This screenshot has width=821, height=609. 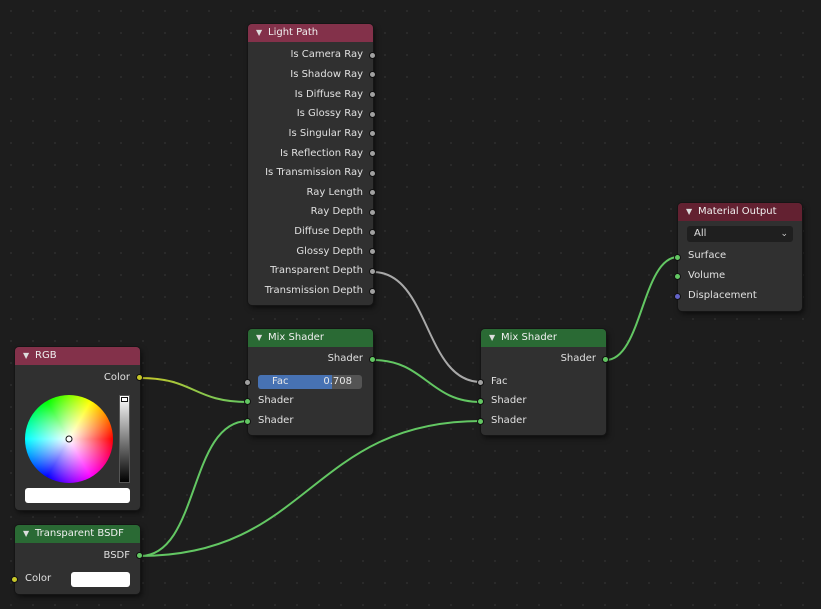 I want to click on mix-shader-2-header: ▼ Mix Shader, so click(x=543, y=338).